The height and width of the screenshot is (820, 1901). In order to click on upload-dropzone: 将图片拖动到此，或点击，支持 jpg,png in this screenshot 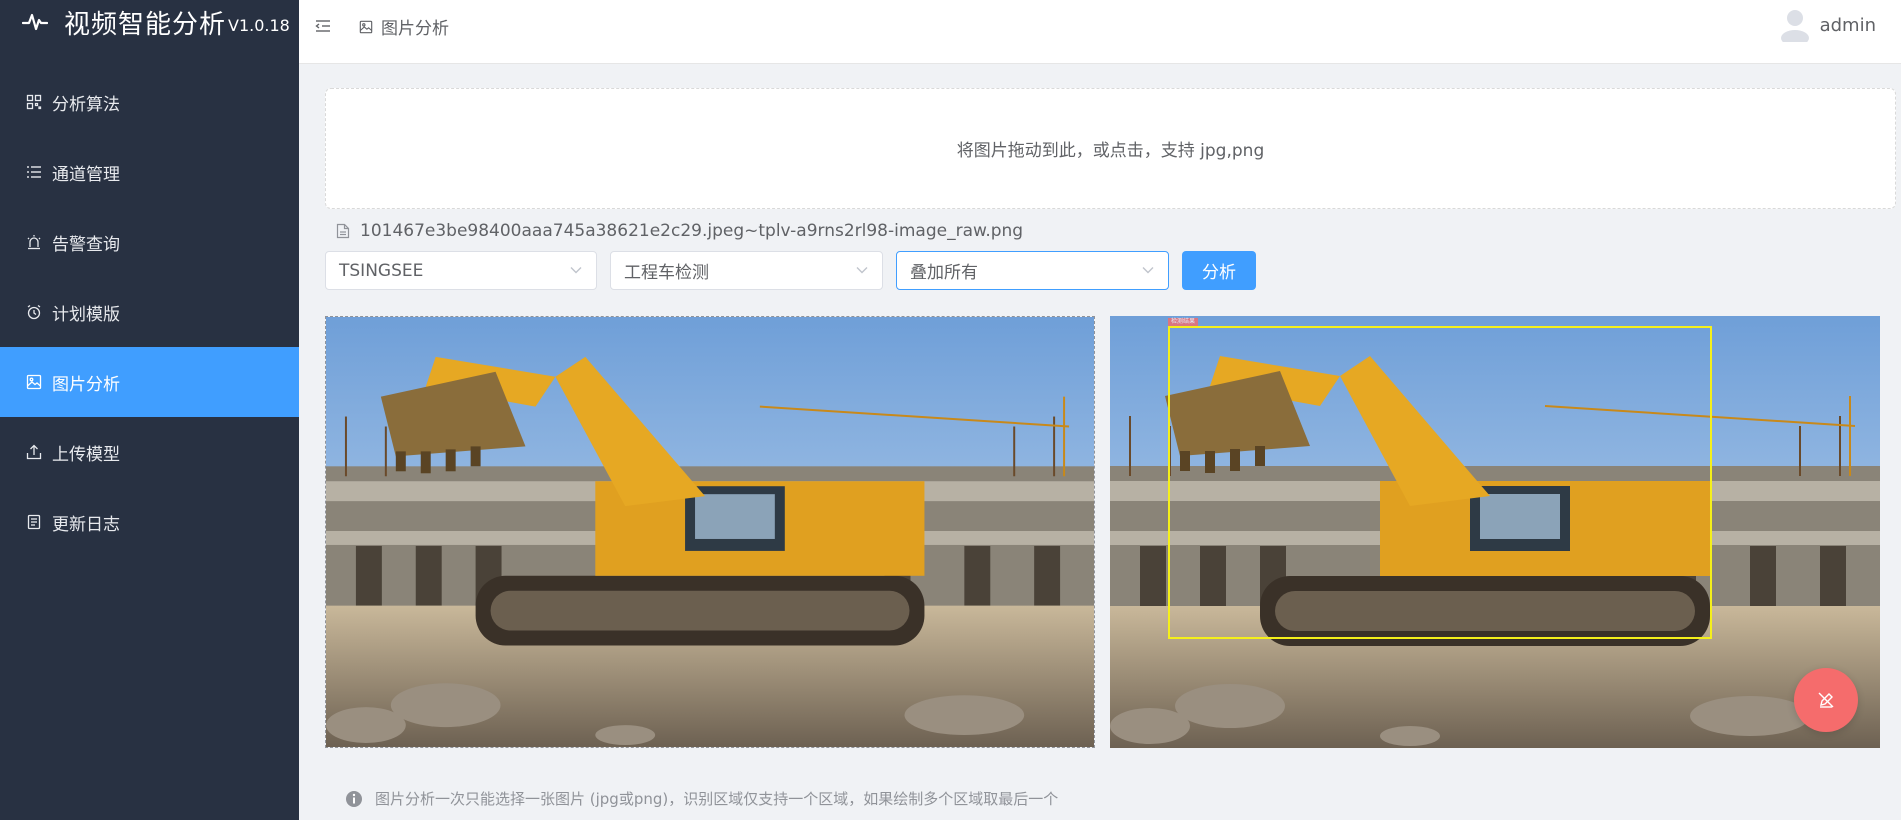, I will do `click(1110, 148)`.